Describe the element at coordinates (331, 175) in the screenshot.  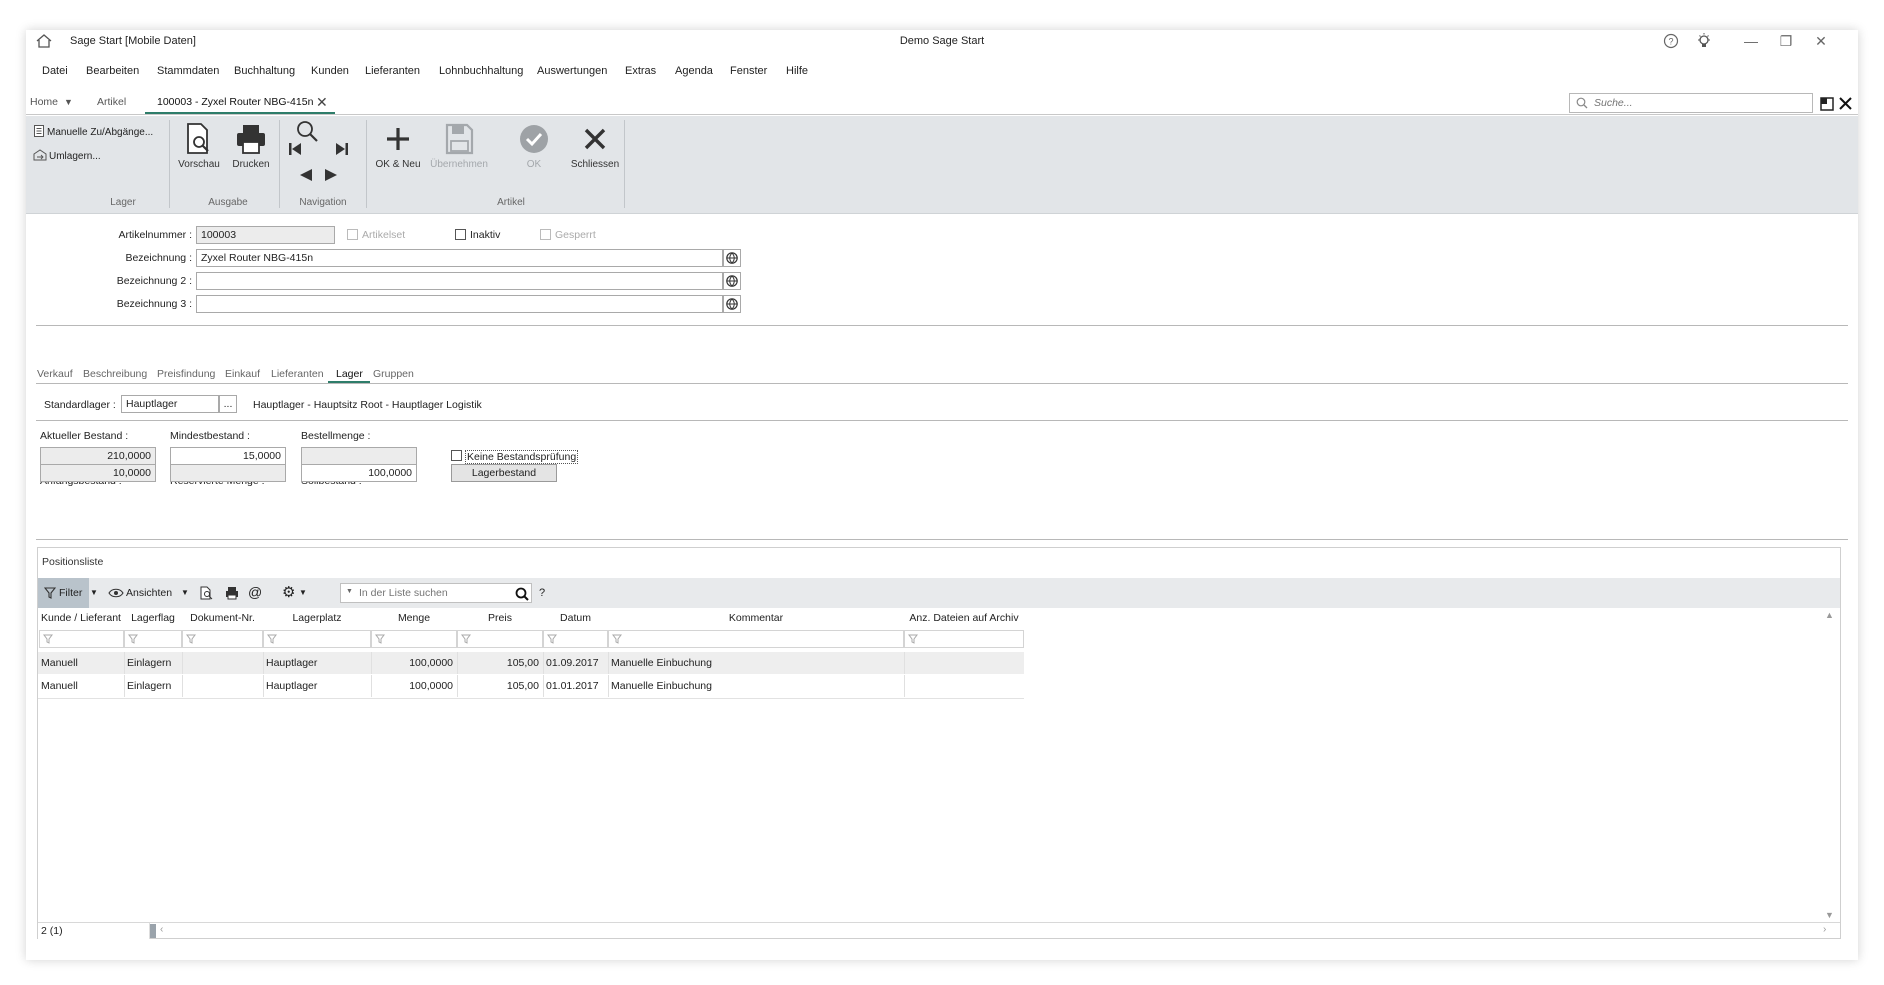
I see `next-record-icon` at that location.